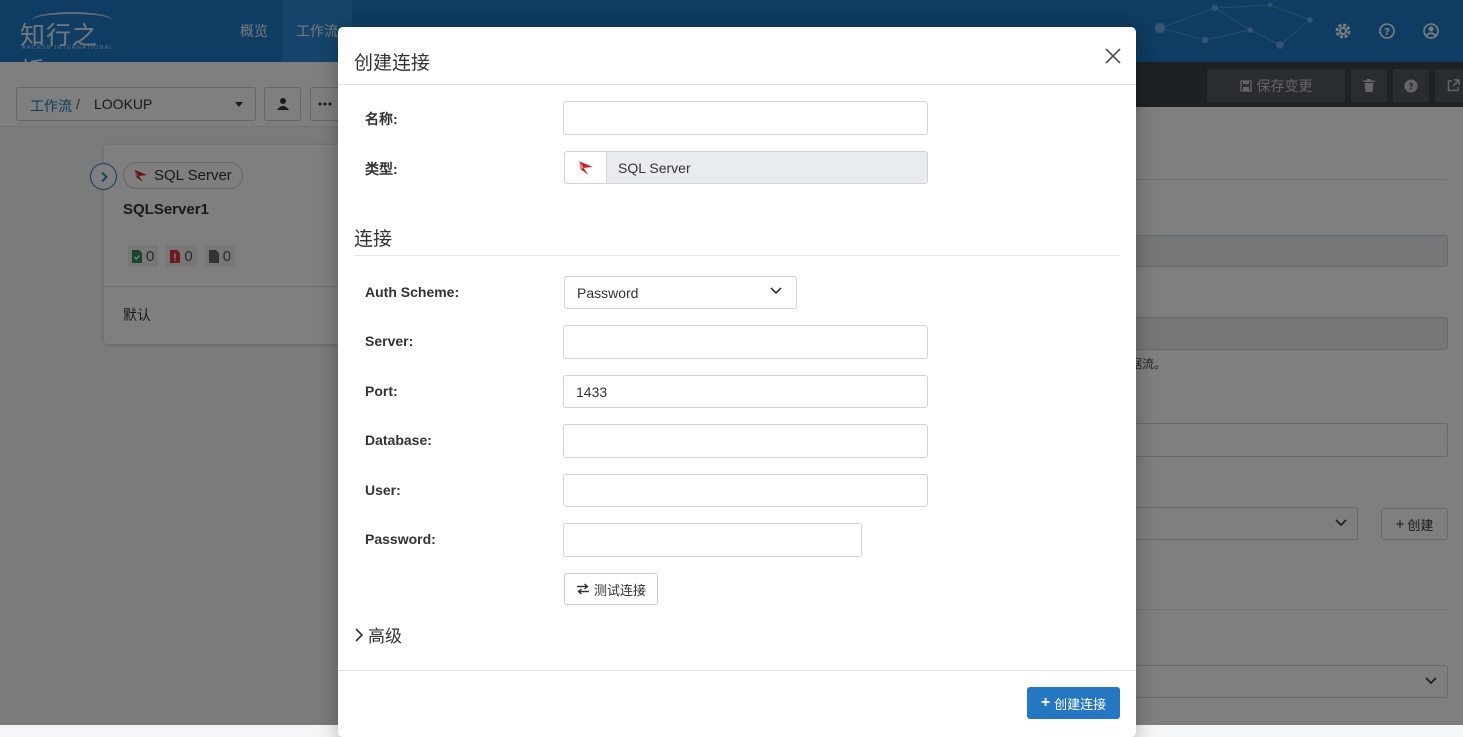 Image resolution: width=1463 pixels, height=737 pixels. I want to click on user-label: User:, so click(383, 490).